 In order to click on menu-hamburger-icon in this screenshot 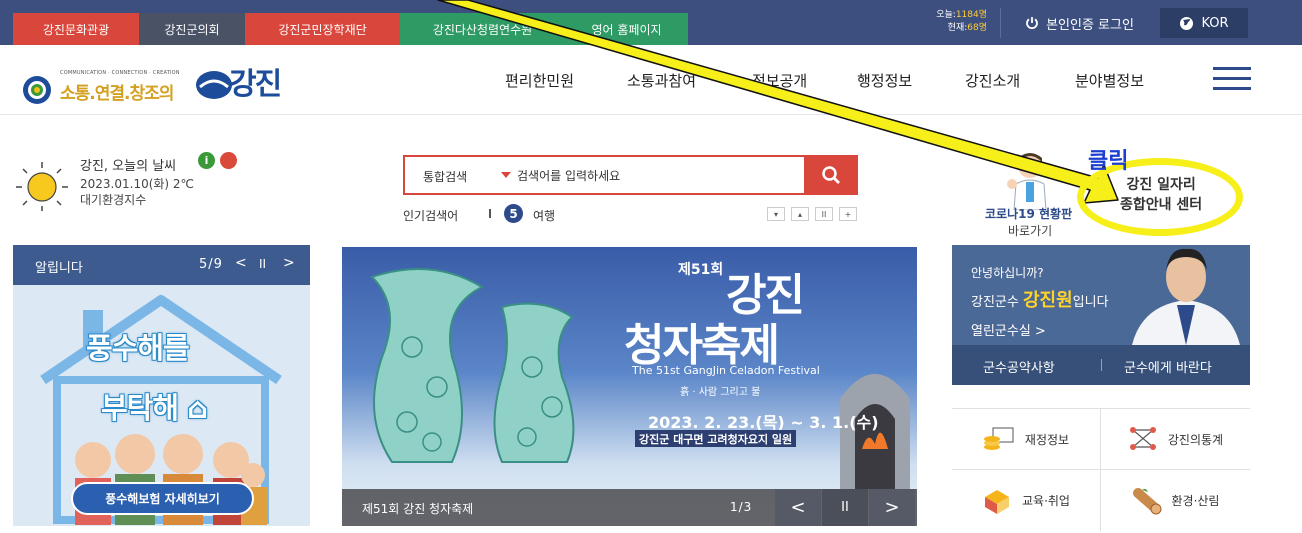, I will do `click(1232, 79)`.